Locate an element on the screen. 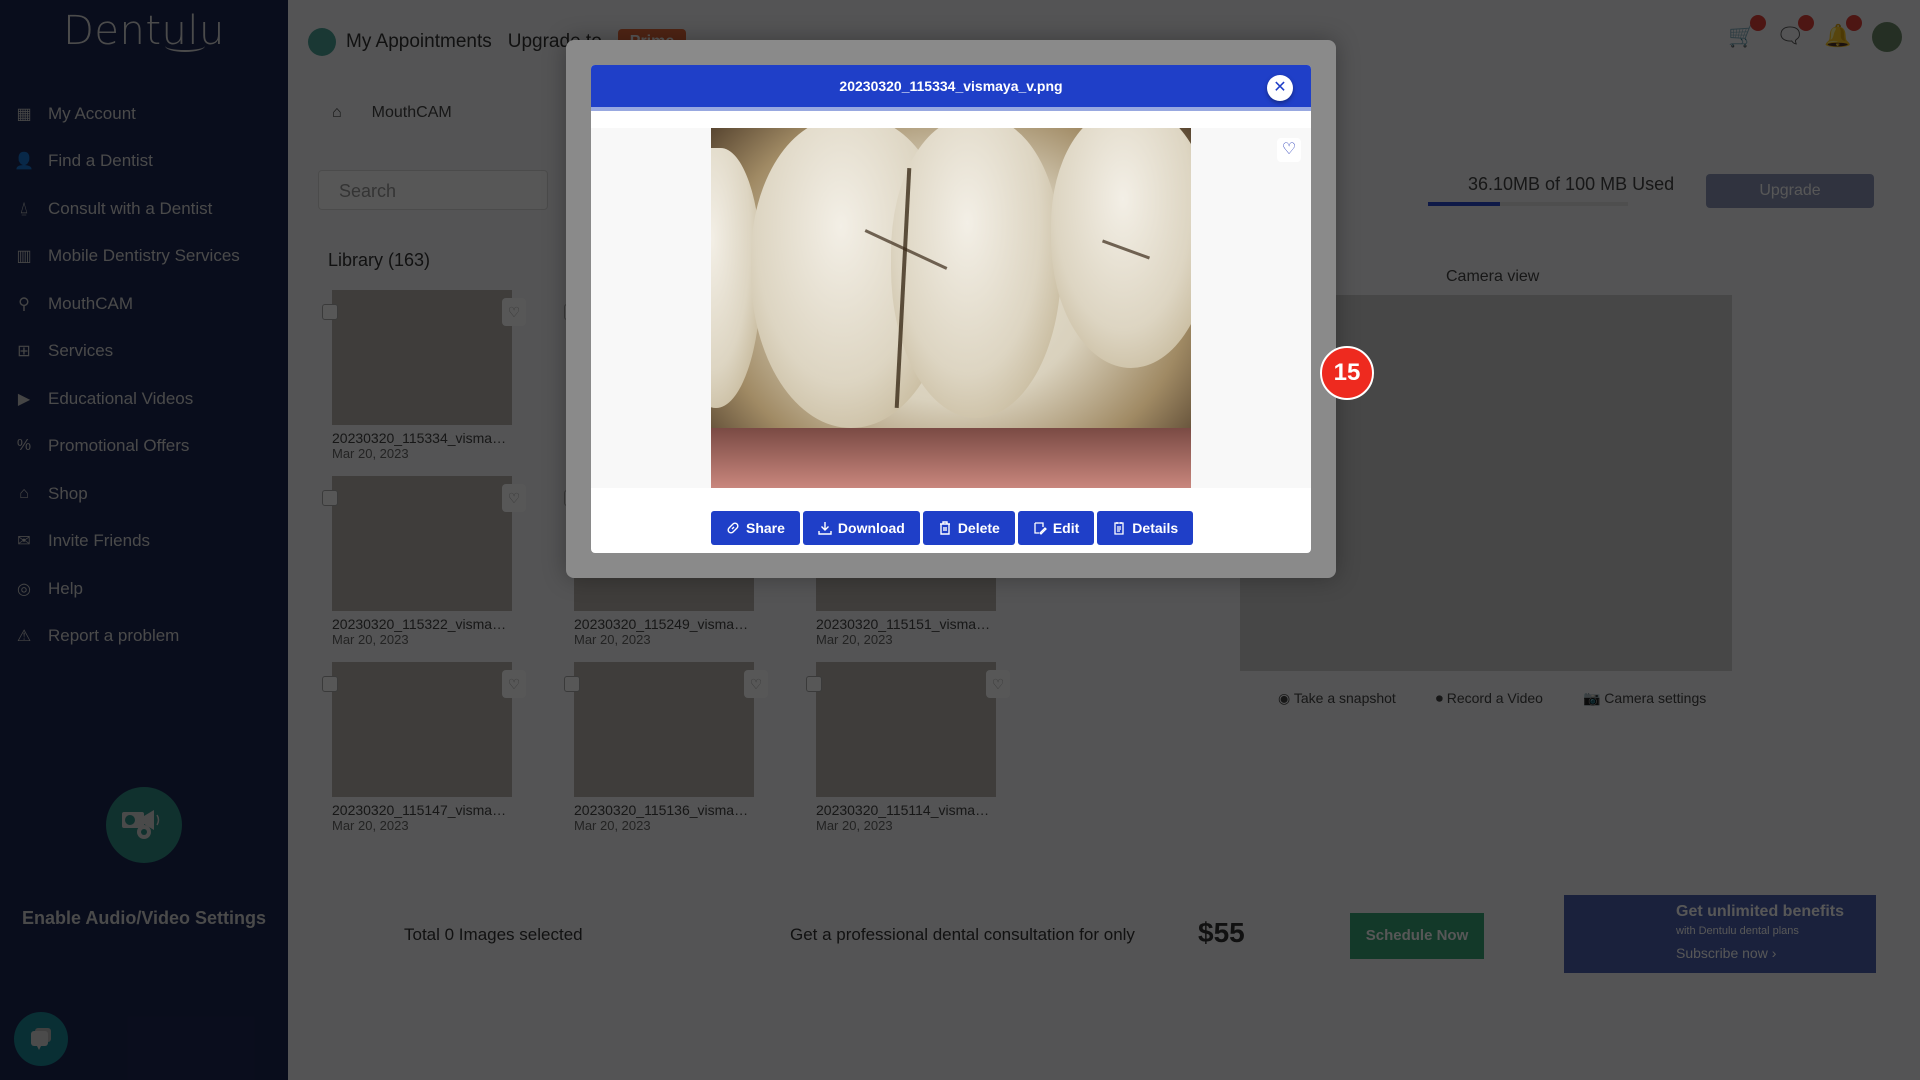  trash-icon is located at coordinates (944, 528).